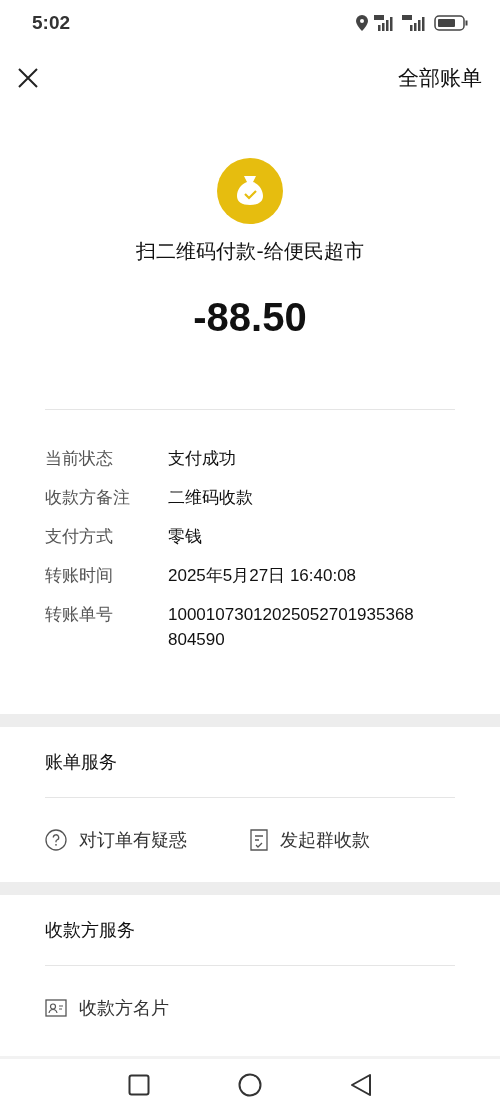  I want to click on detail-value: 支付成功, so click(202, 459).